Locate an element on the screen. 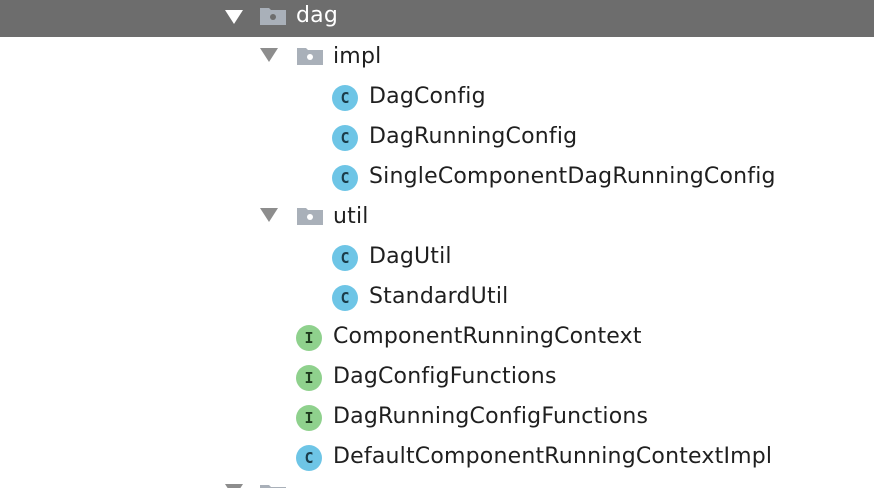  tree-node-class: C DefaultComponentRunningContextImpl is located at coordinates (437, 457).